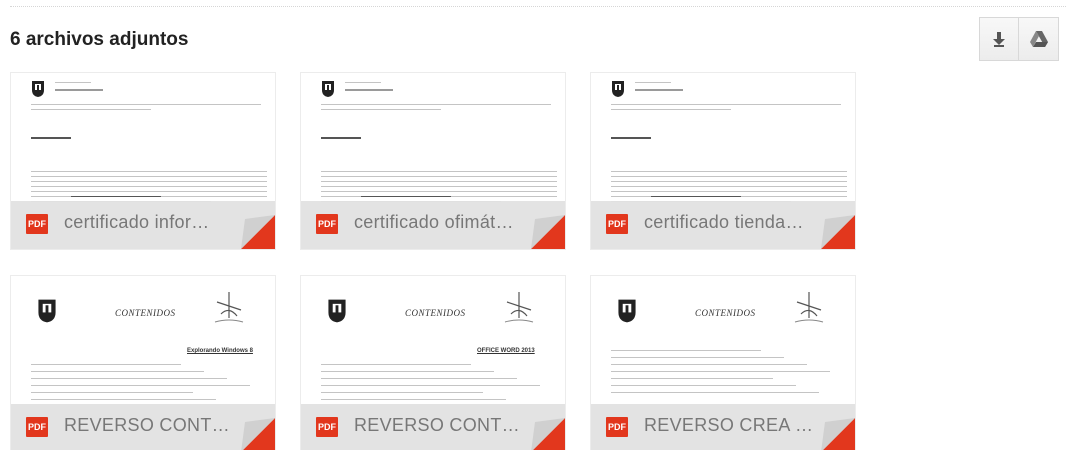  I want to click on thumbnail-subheading: Explorando Windows 8, so click(220, 351).